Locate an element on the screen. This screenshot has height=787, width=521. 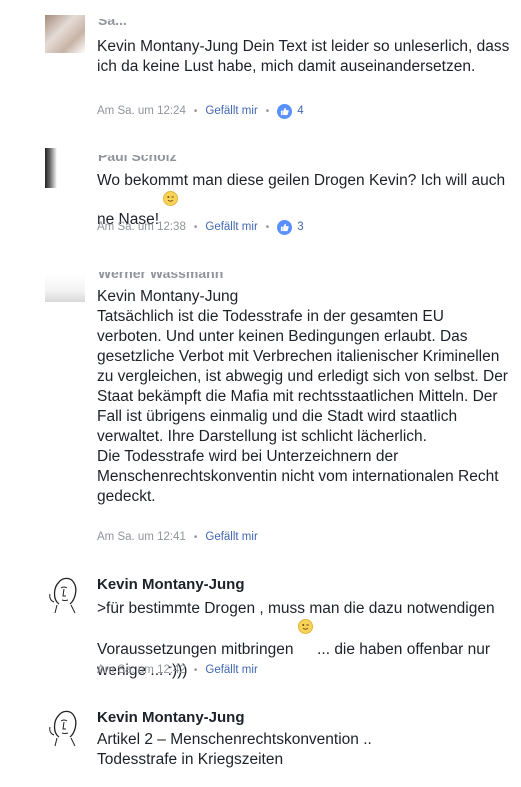
comment-timestamp: Am Sa. um 12:24 is located at coordinates (141, 111).